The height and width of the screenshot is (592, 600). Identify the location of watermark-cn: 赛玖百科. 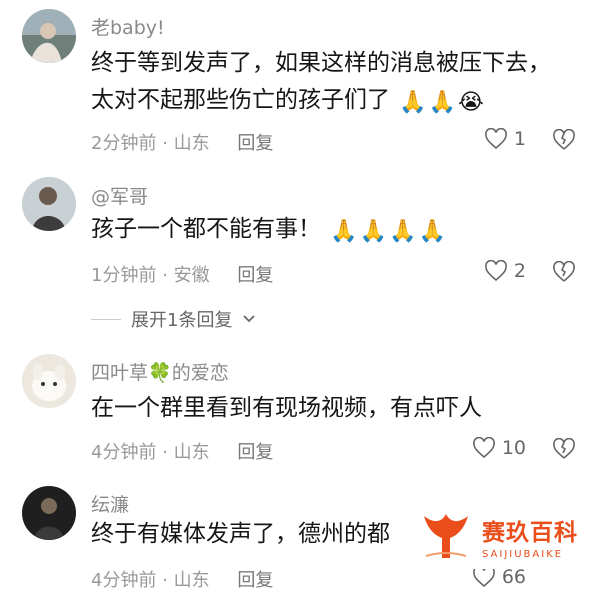
(530, 532).